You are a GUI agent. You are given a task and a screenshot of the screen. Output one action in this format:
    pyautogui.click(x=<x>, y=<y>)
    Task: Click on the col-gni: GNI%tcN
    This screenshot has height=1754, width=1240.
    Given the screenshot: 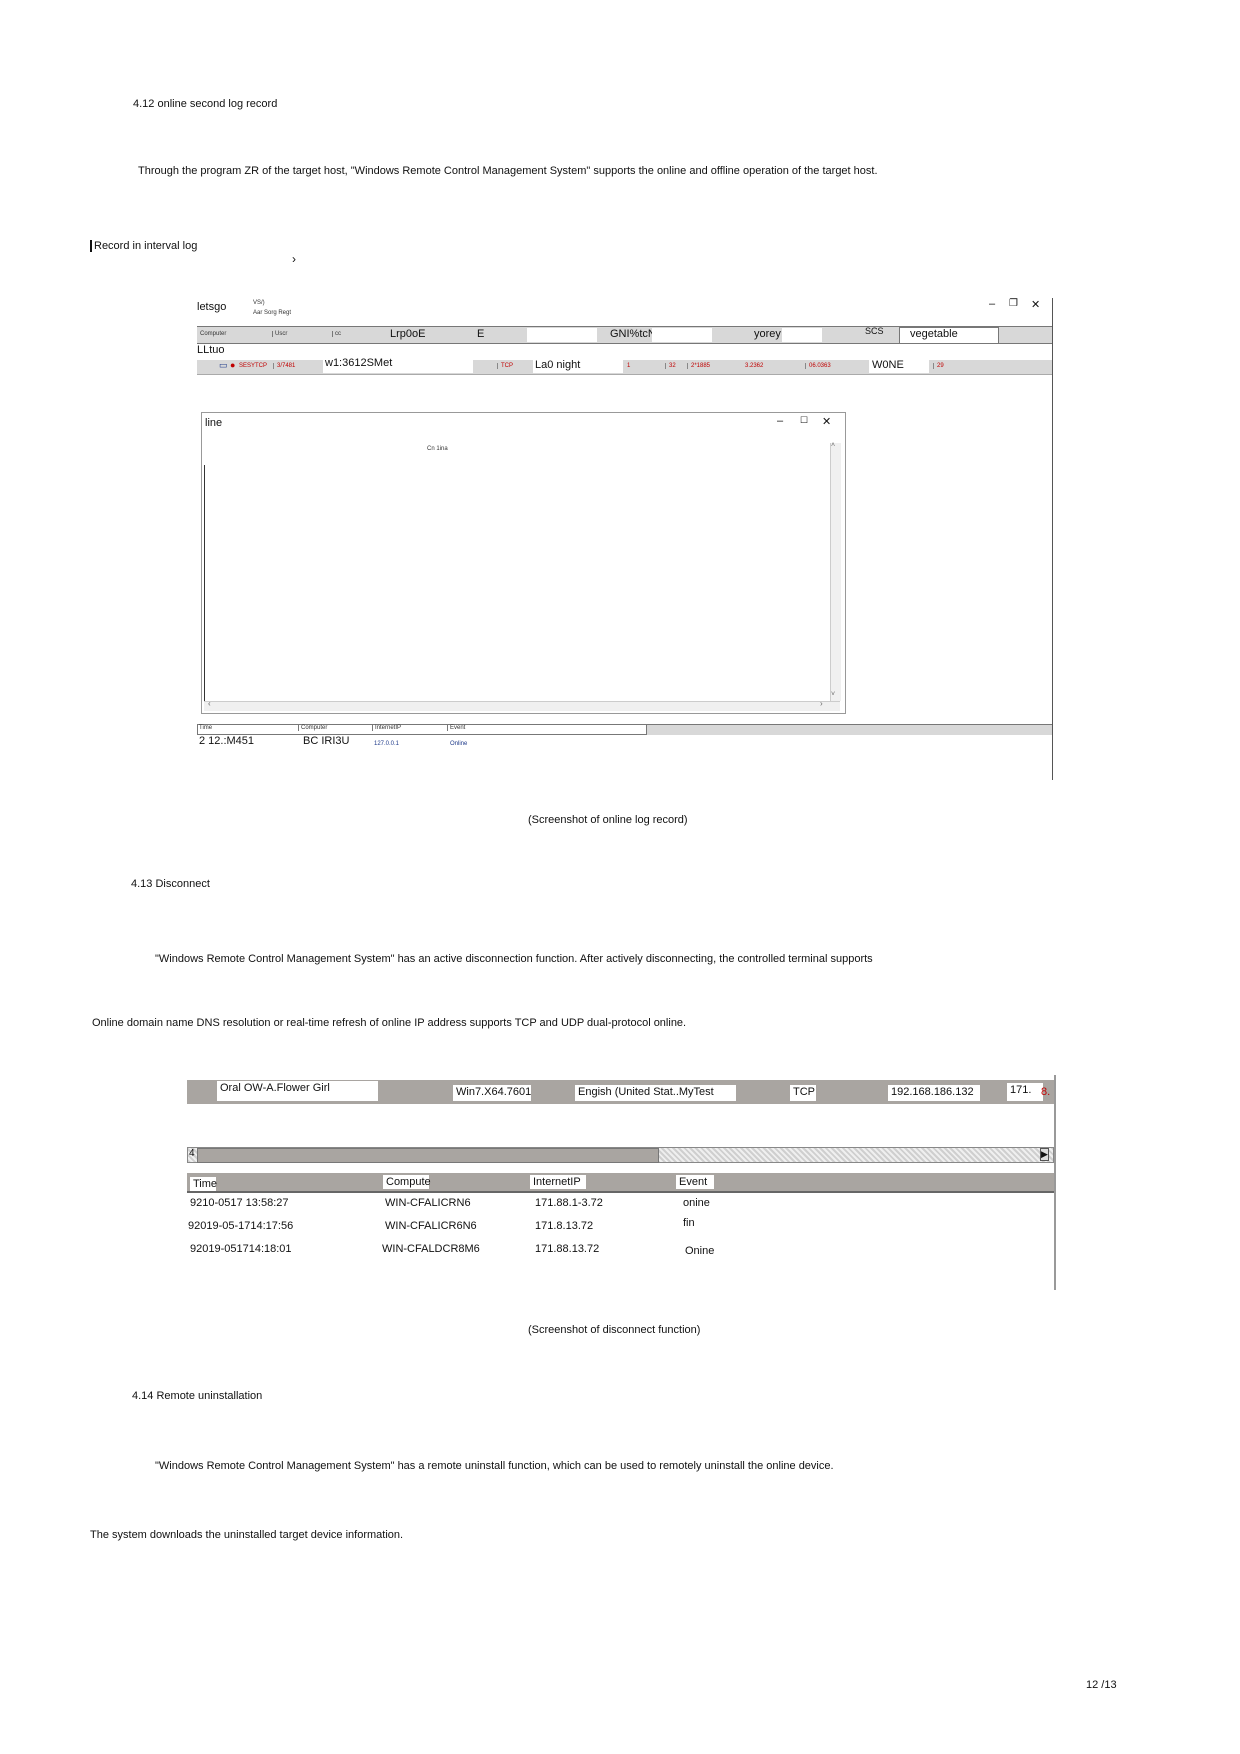 What is the action you would take?
    pyautogui.click(x=633, y=334)
    